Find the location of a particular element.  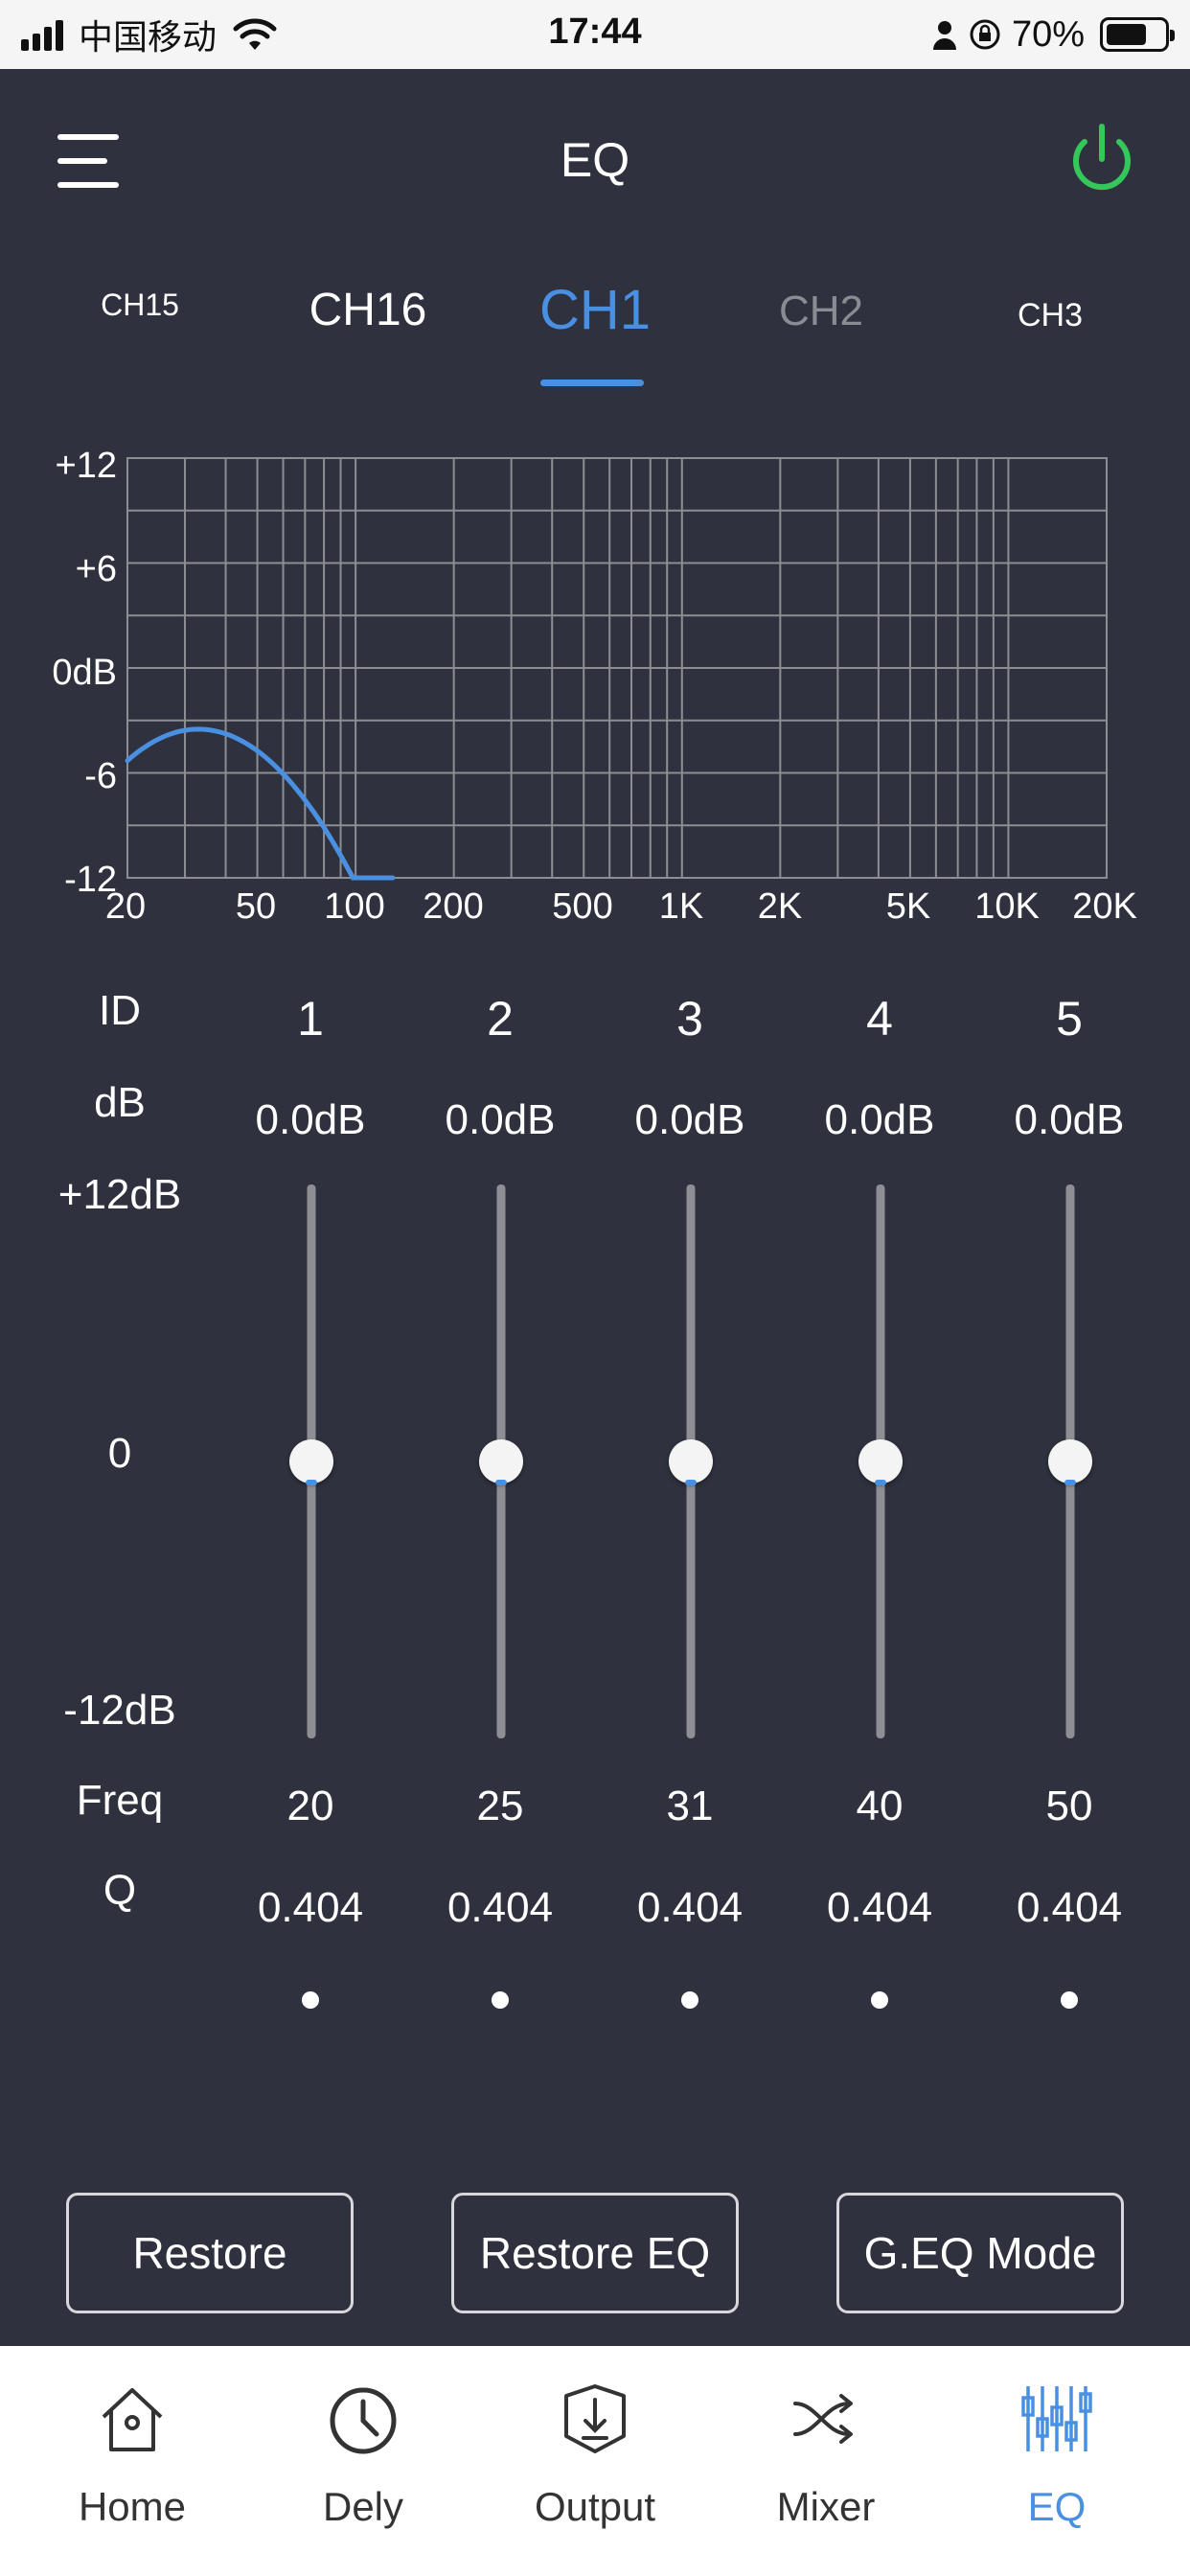

band-freq-value: 20 is located at coordinates (311, 1806).